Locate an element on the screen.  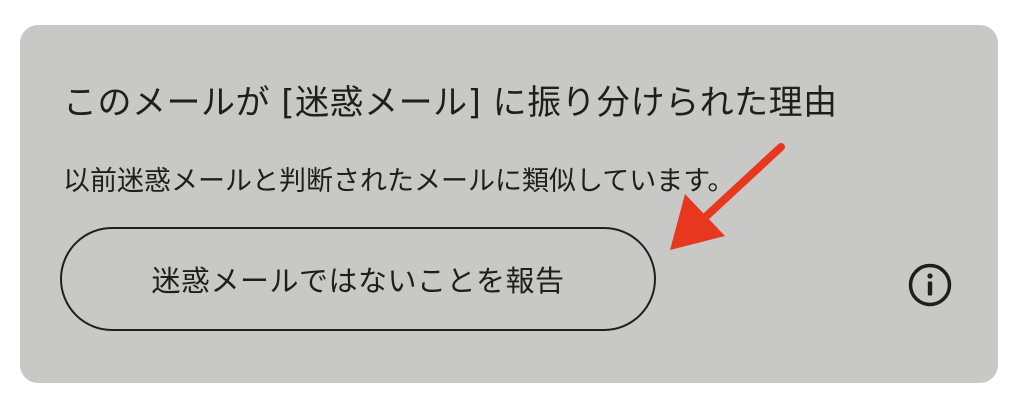
spam-reason-title: このメールが [迷惑メール] に振り分けられた理由 is located at coordinates (450, 103).